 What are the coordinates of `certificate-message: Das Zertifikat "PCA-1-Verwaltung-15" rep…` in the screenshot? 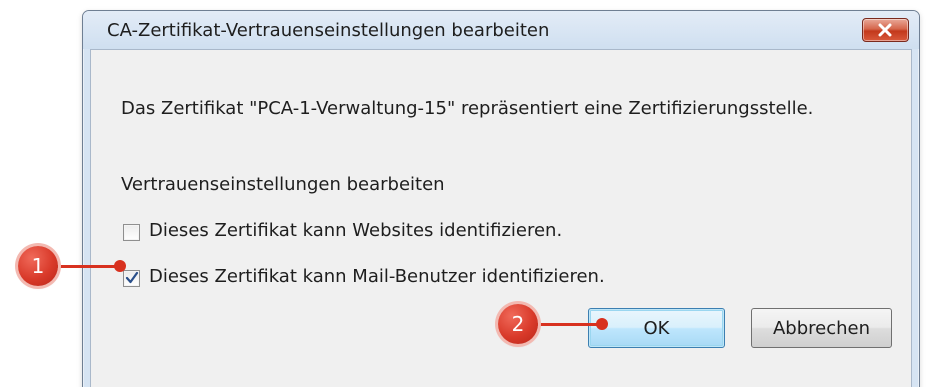 It's located at (467, 108).